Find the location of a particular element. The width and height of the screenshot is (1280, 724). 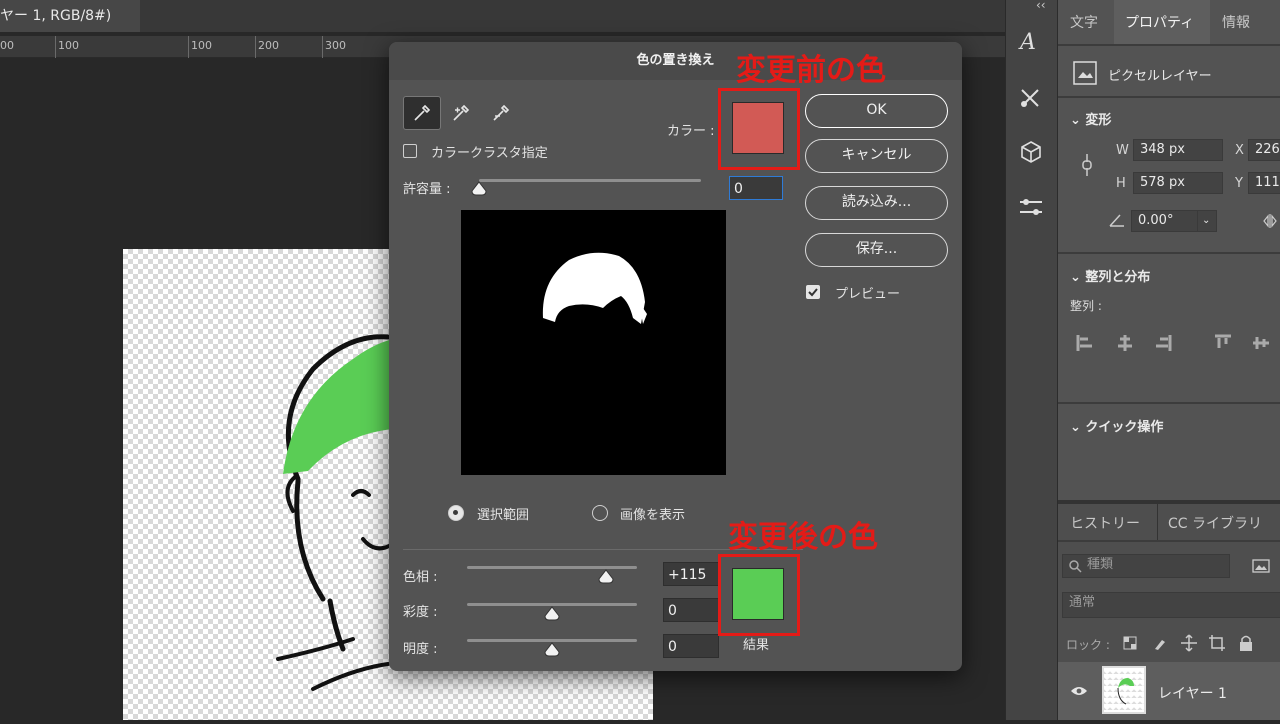

eyedropper-subtract-tool is located at coordinates (502, 113).